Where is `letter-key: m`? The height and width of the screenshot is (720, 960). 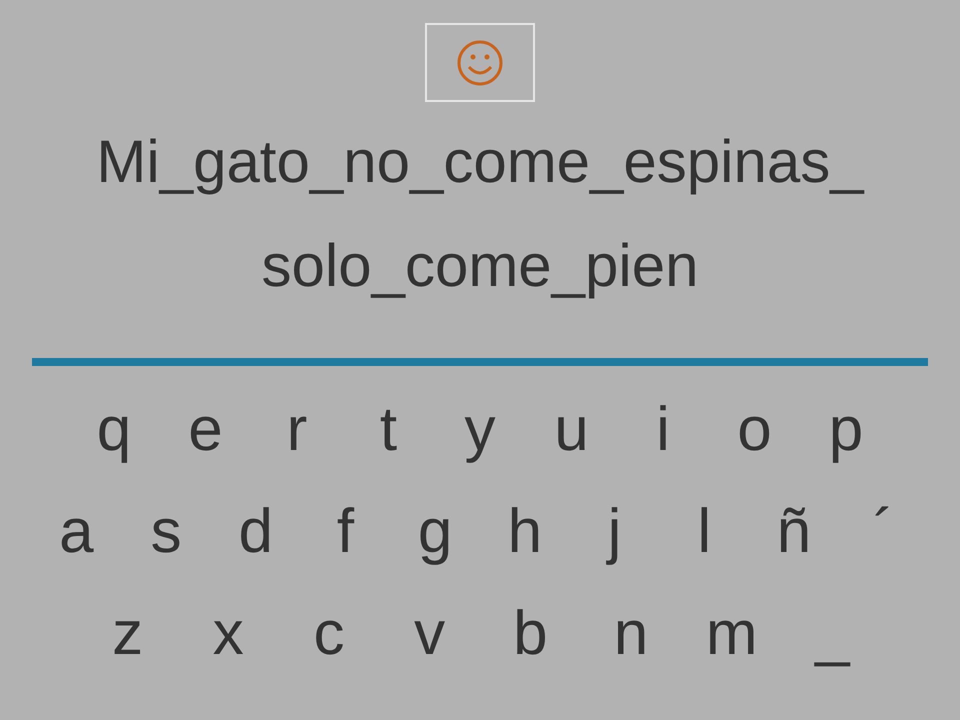 letter-key: m is located at coordinates (731, 634).